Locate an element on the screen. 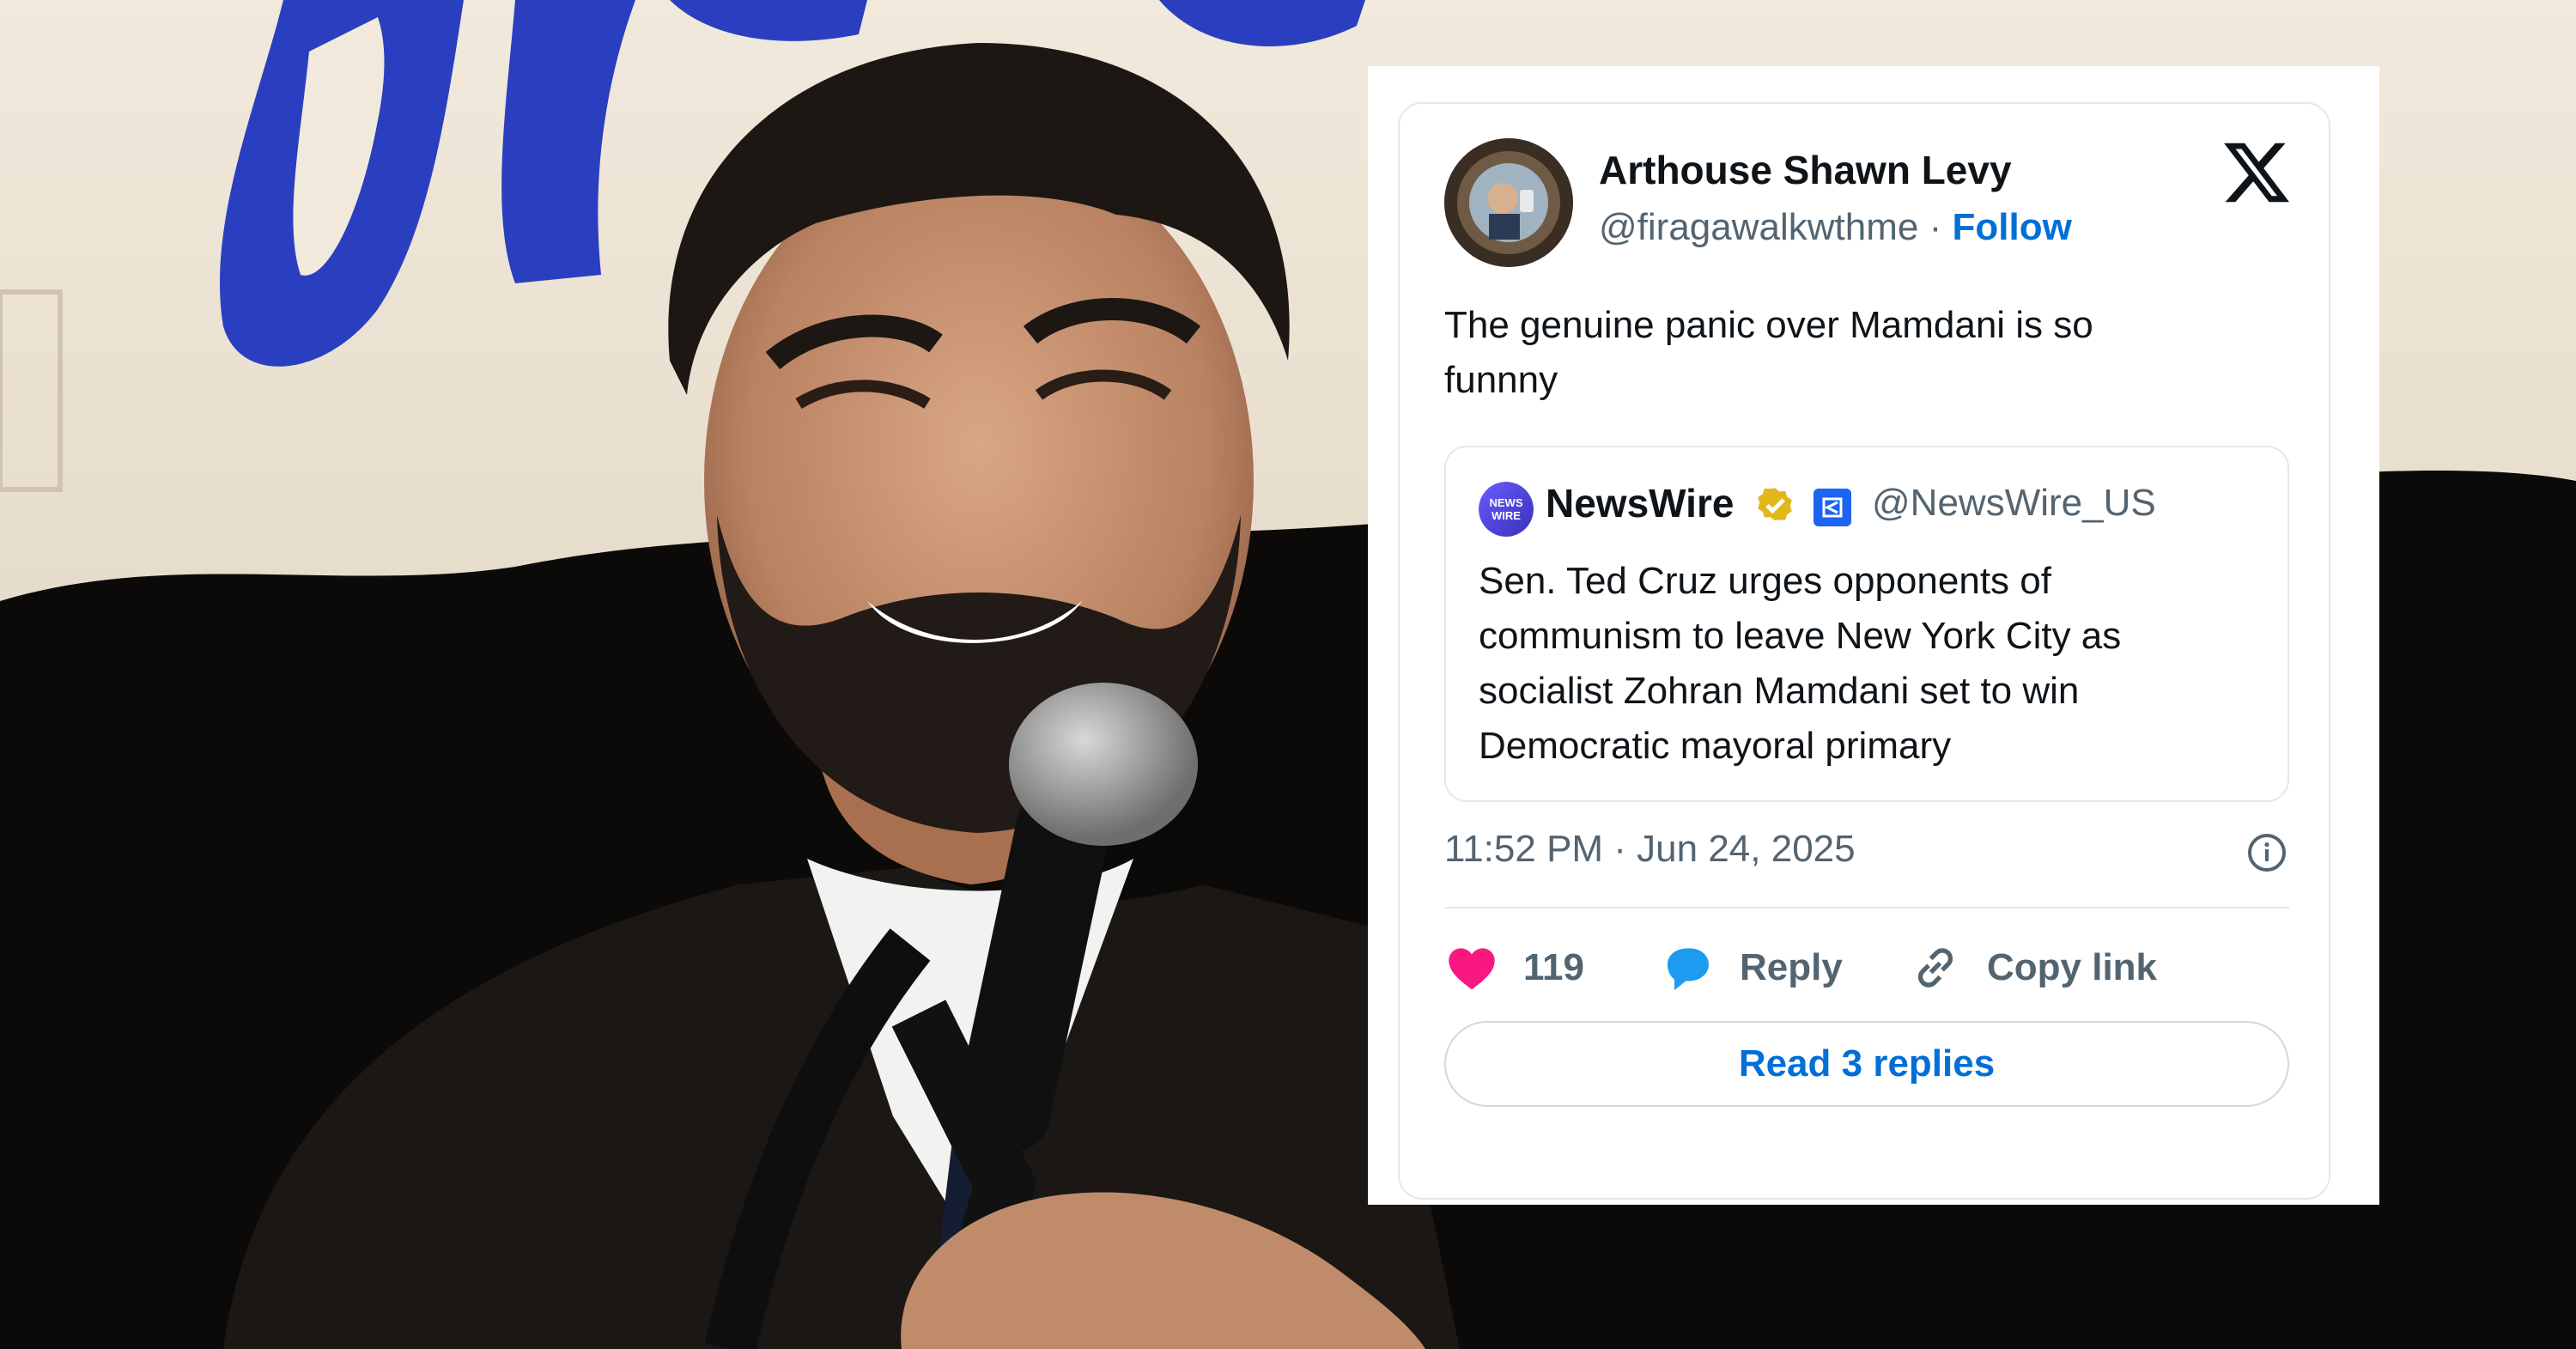  reply-button: Reply is located at coordinates (1752, 967).